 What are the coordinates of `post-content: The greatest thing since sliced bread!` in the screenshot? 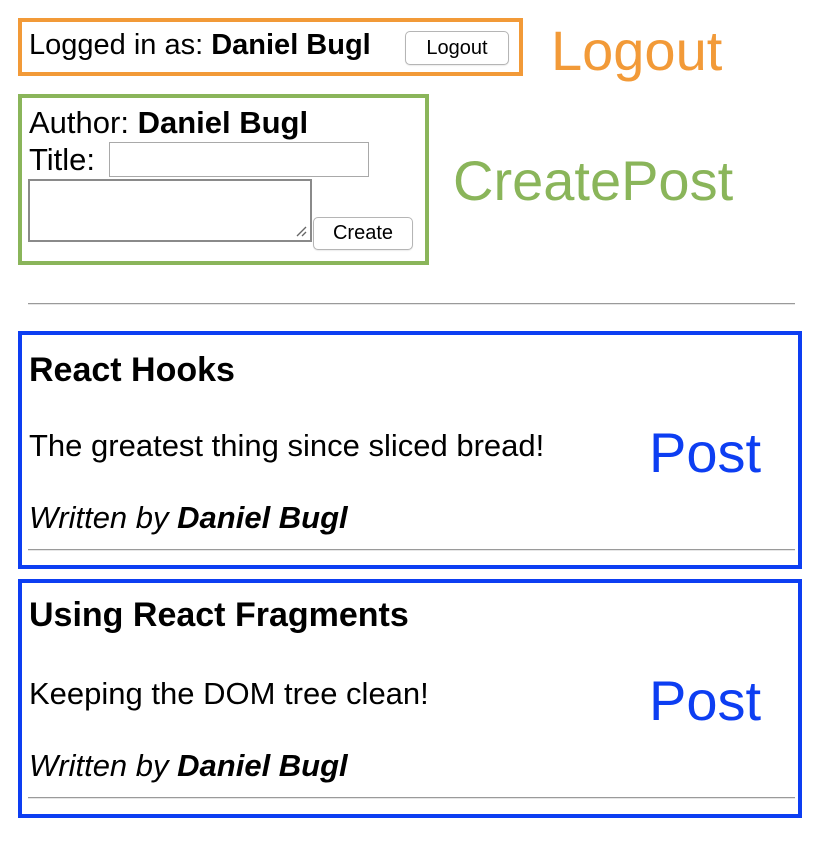 It's located at (287, 445).